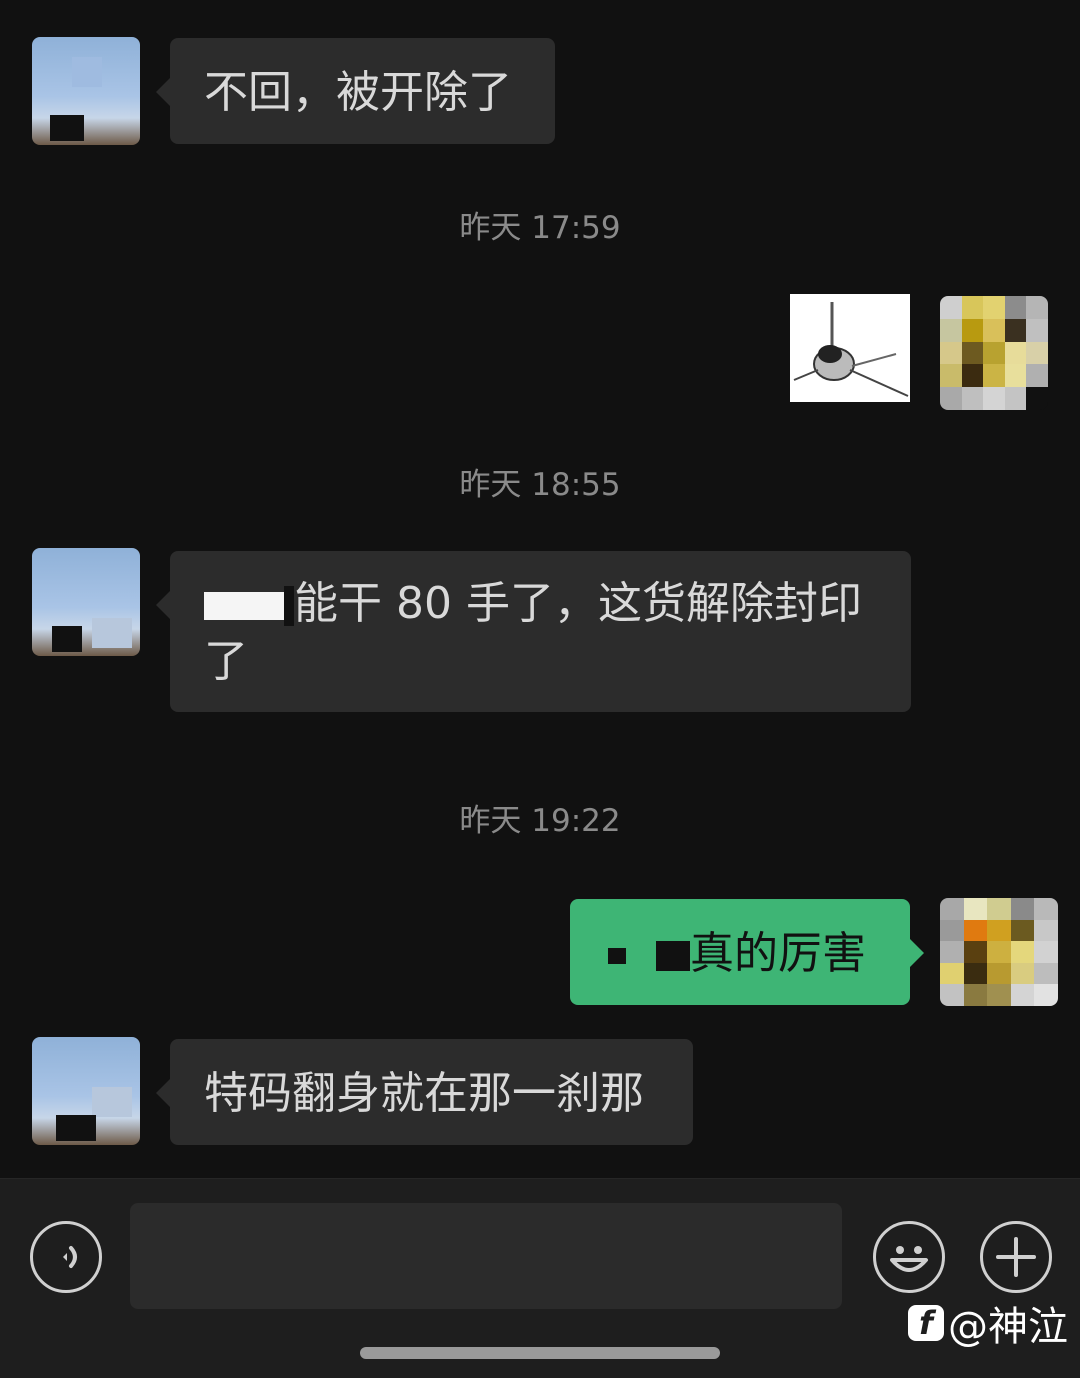 The height and width of the screenshot is (1378, 1080). I want to click on emoji-icon, so click(909, 1259).